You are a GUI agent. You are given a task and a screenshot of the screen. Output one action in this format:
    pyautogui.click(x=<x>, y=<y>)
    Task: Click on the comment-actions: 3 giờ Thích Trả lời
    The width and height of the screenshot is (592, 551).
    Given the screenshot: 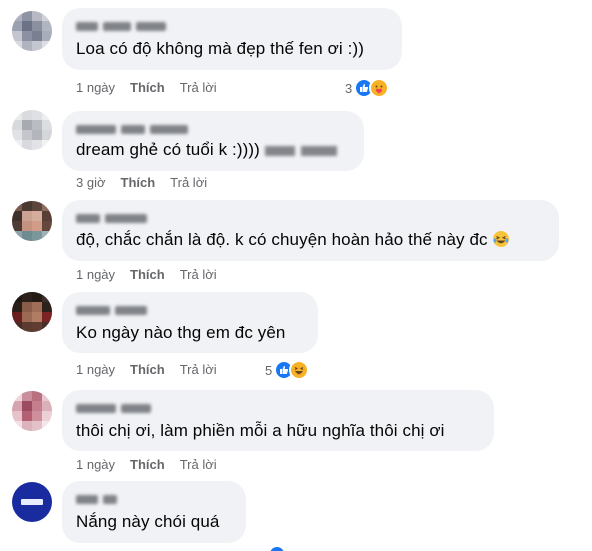 What is the action you would take?
    pyautogui.click(x=141, y=182)
    